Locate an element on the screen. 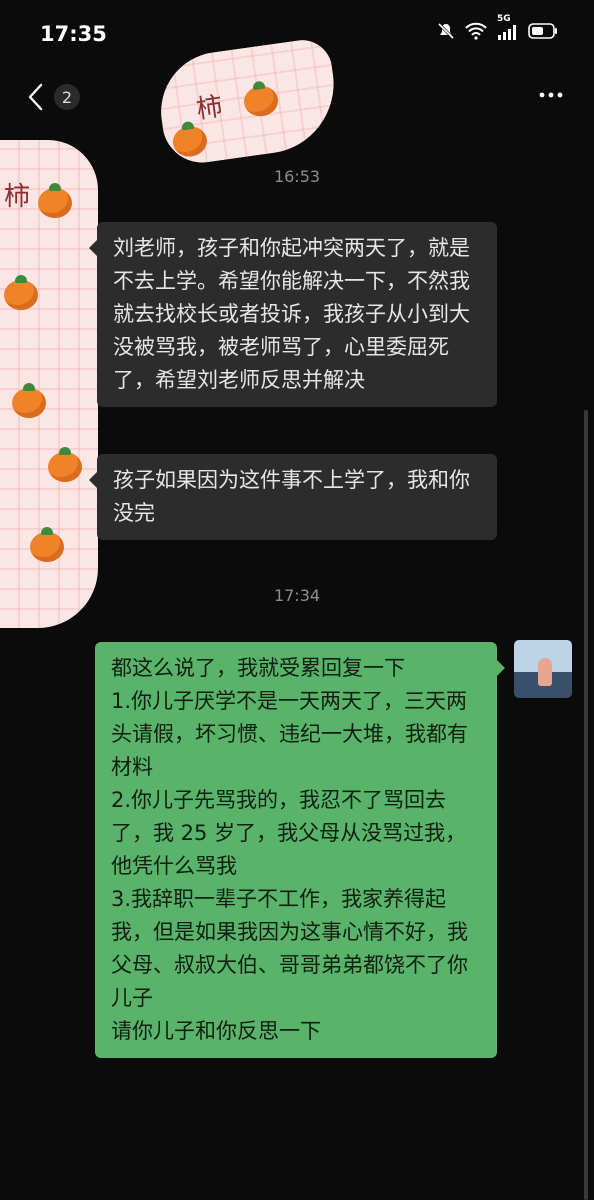 This screenshot has height=1200, width=594. avatar is located at coordinates (543, 669).